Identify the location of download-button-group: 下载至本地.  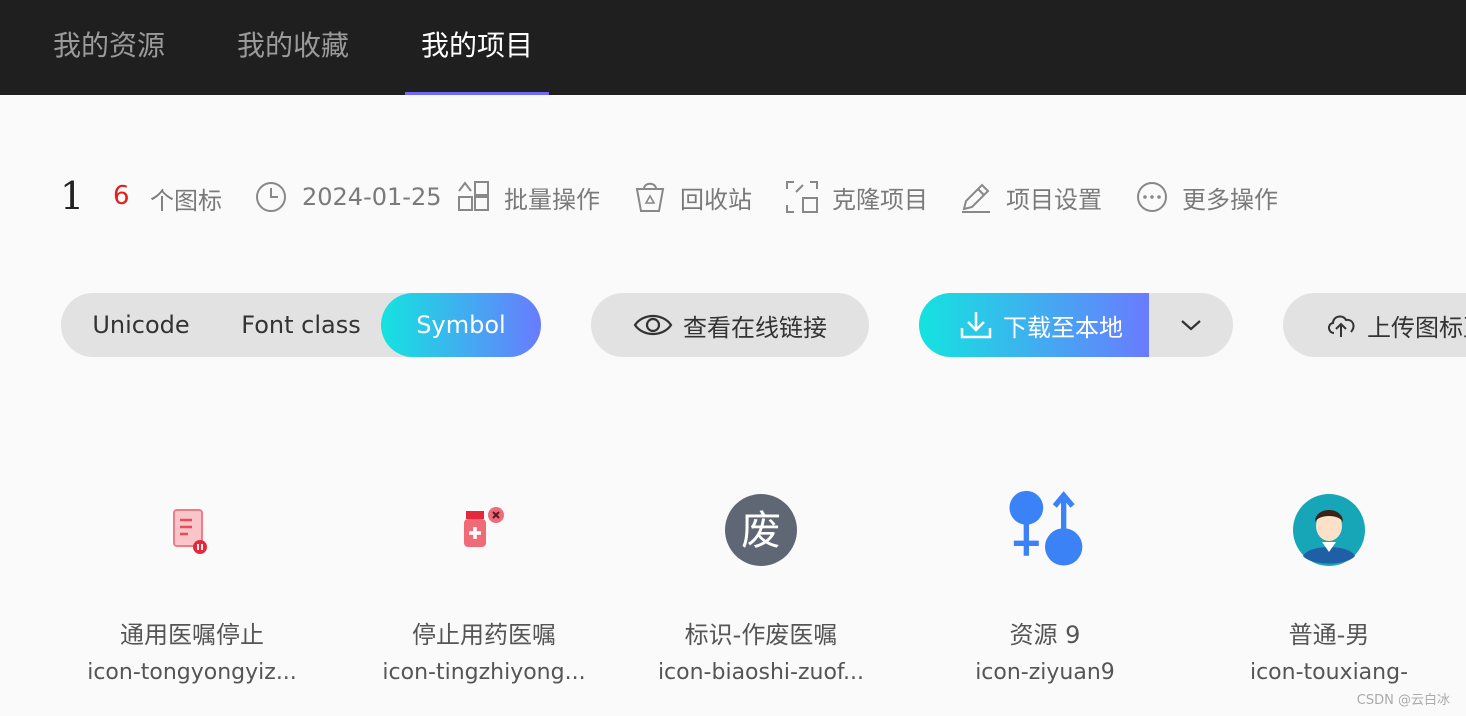
(1076, 325).